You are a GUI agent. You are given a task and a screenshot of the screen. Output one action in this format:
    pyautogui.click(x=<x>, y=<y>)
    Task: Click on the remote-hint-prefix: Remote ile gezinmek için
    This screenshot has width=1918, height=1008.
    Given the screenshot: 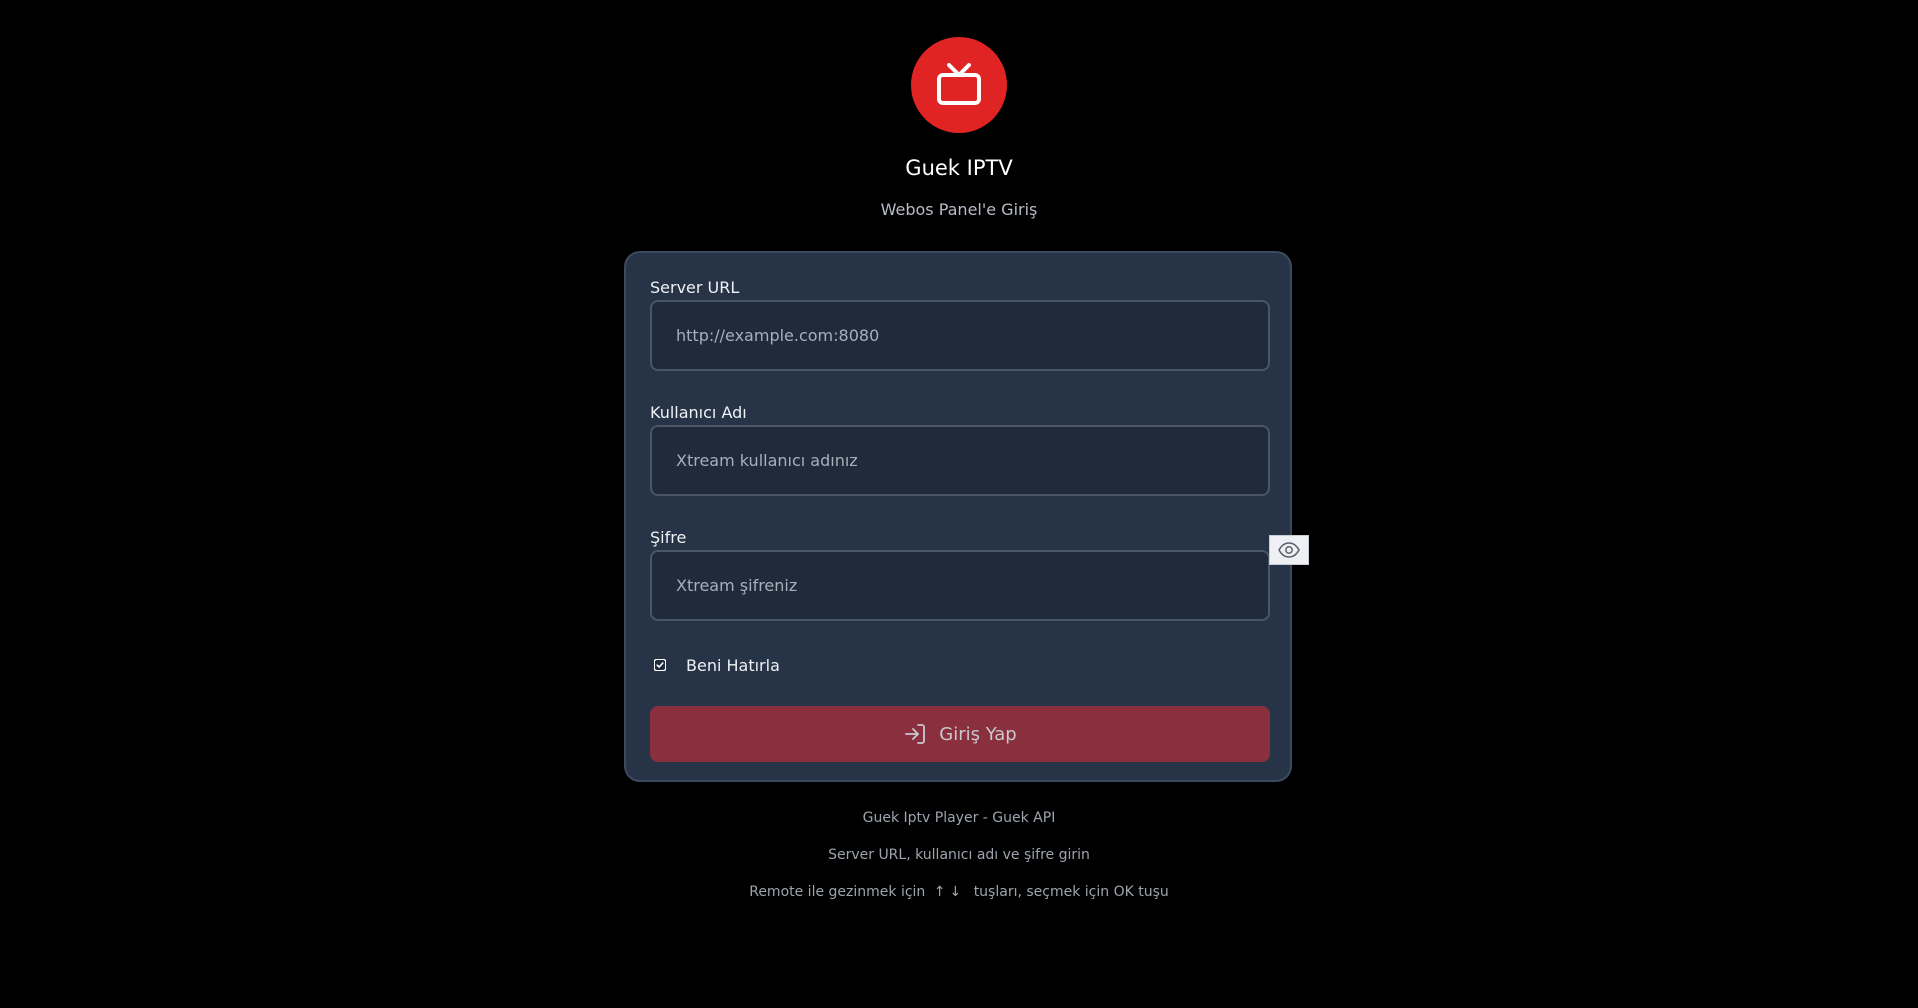 What is the action you would take?
    pyautogui.click(x=837, y=892)
    